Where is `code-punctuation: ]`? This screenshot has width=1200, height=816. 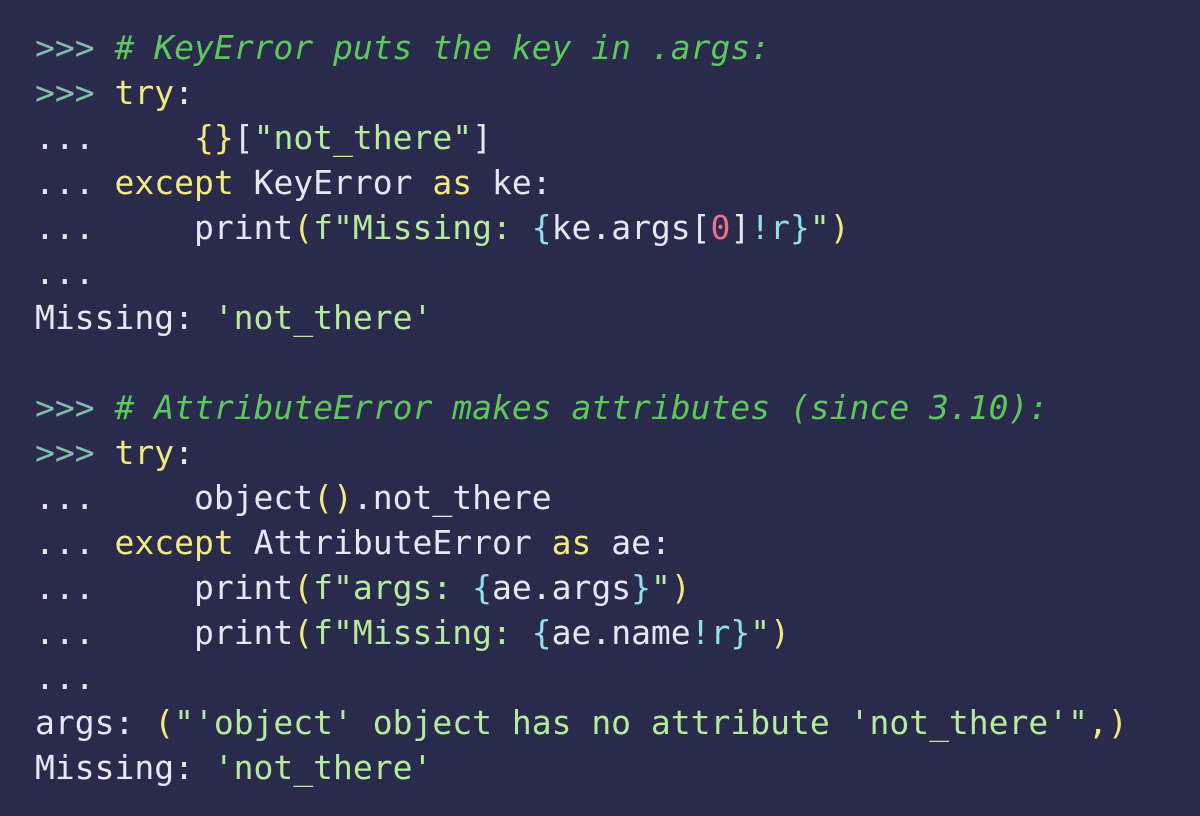 code-punctuation: ] is located at coordinates (482, 137).